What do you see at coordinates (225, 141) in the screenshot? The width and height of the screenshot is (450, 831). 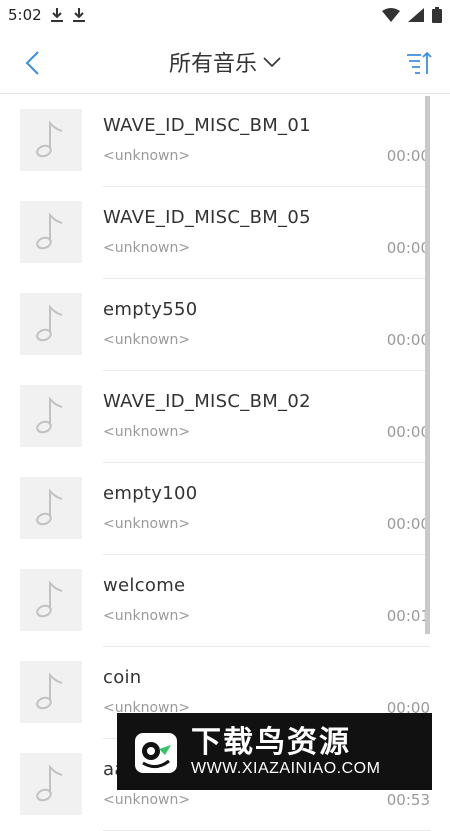 I see `song-row: WAVE_ID_MISC_BM_01 <unknown> 00:00` at bounding box center [225, 141].